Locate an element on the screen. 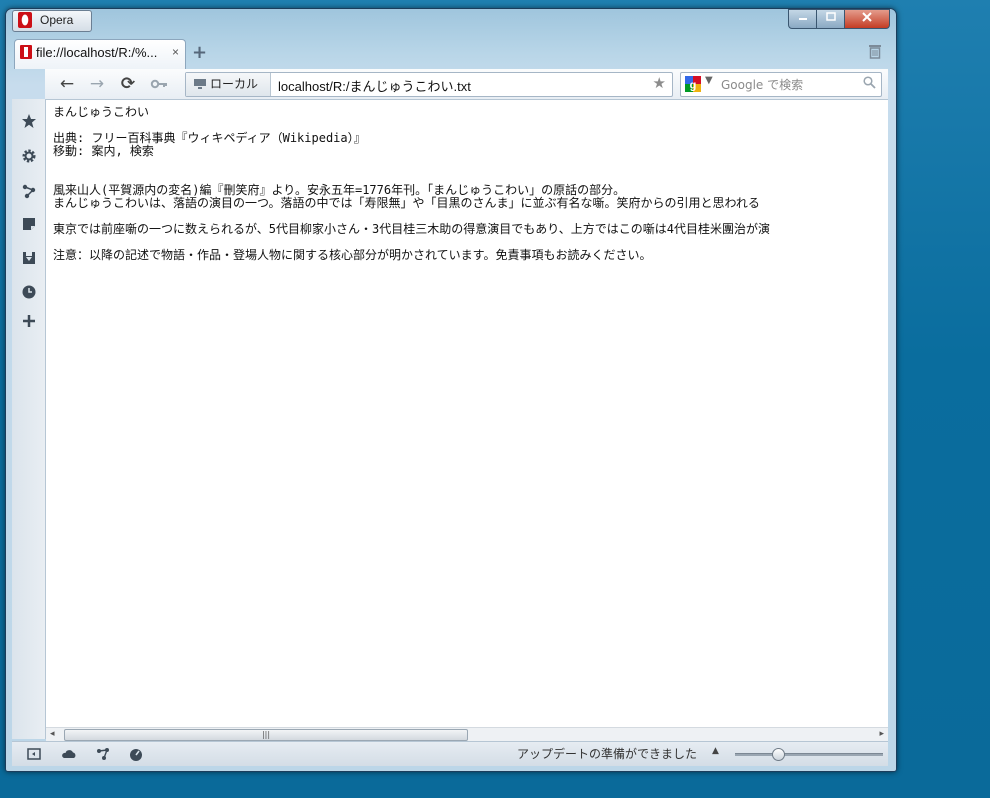  minimize-icon is located at coordinates (802, 19).